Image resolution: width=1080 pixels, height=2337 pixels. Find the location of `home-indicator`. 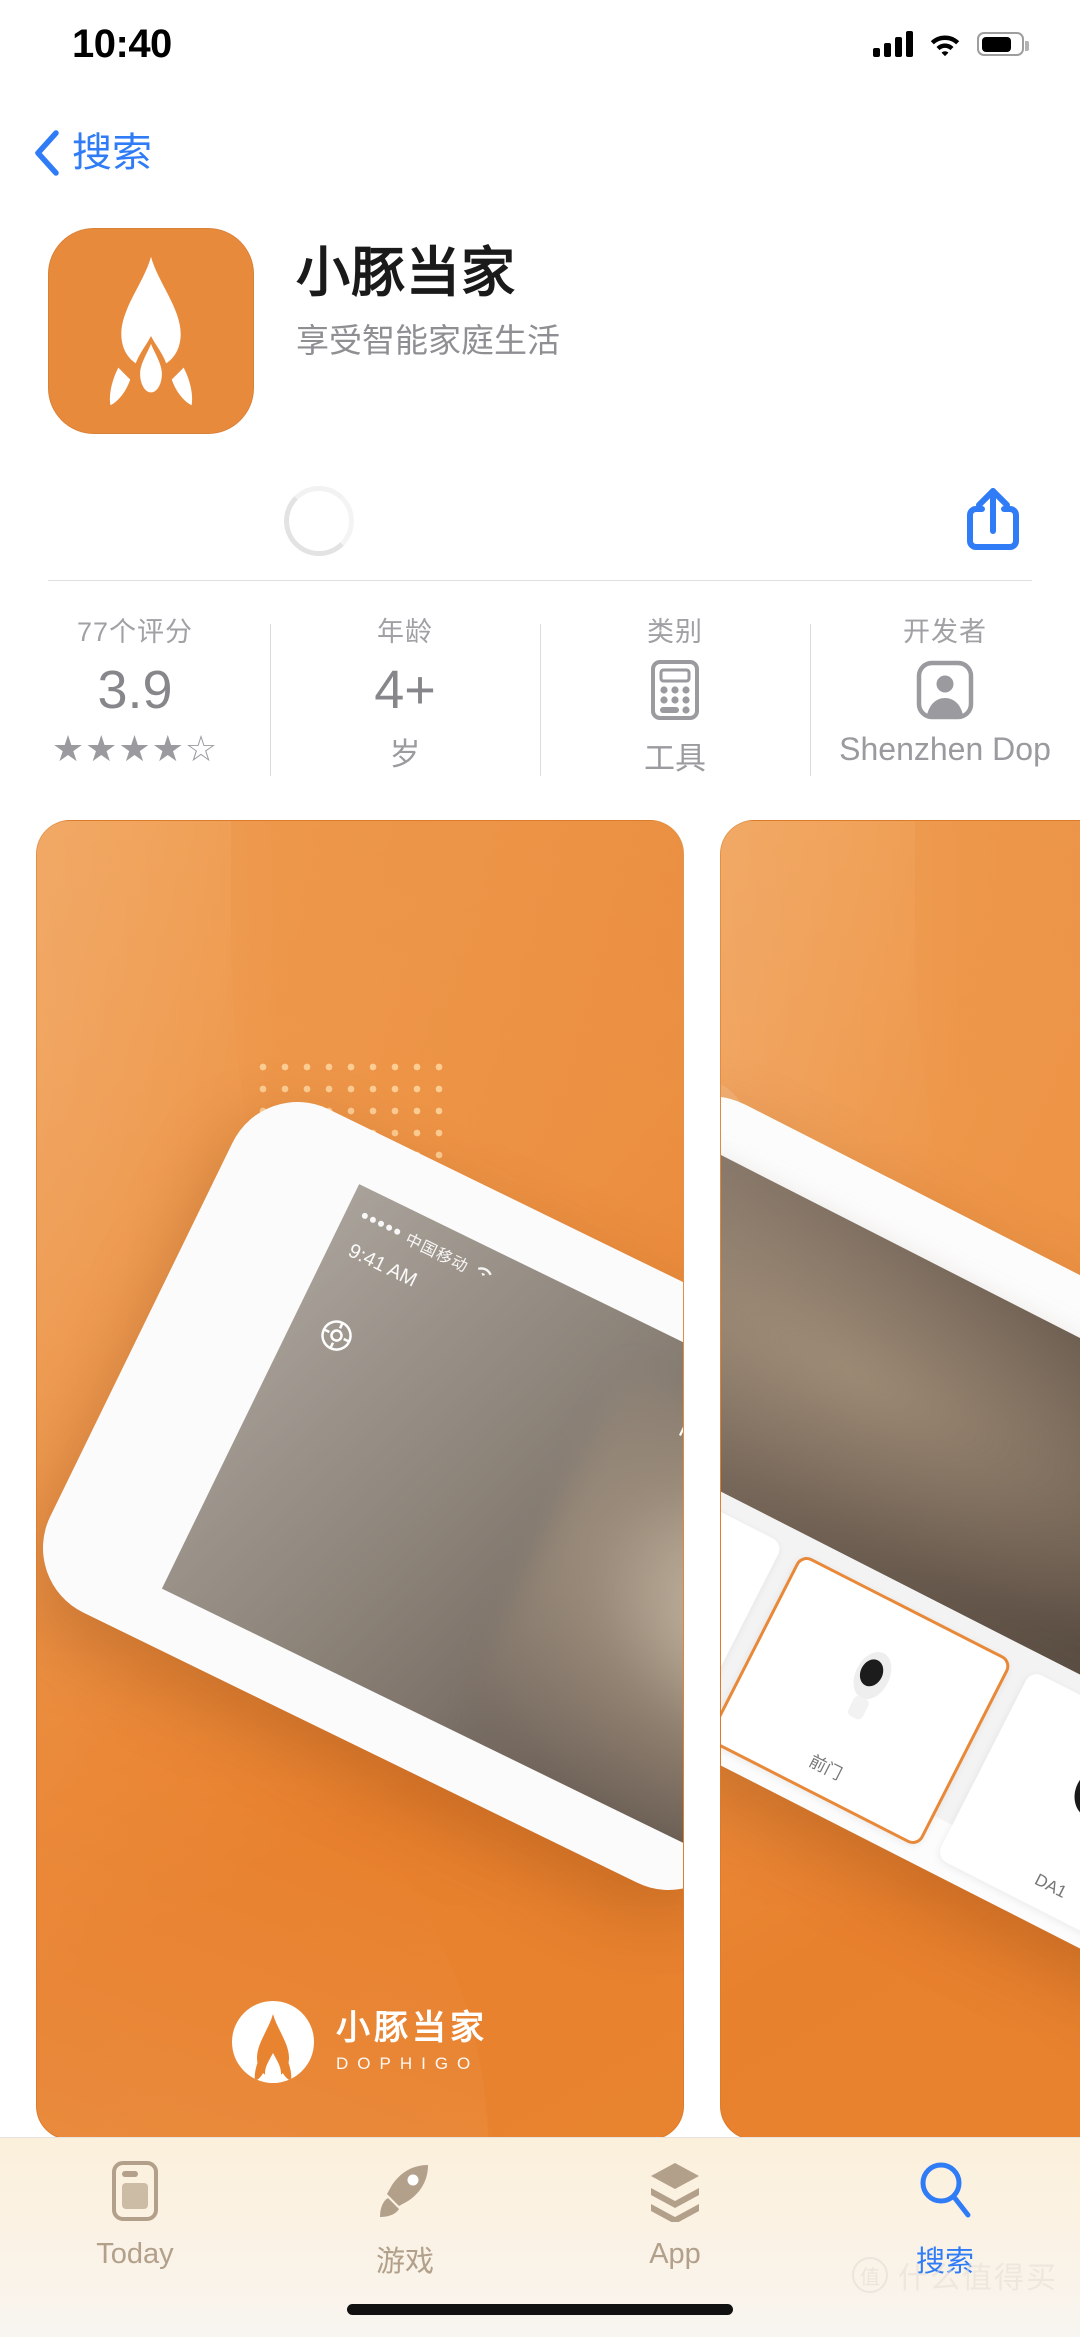

home-indicator is located at coordinates (540, 2309).